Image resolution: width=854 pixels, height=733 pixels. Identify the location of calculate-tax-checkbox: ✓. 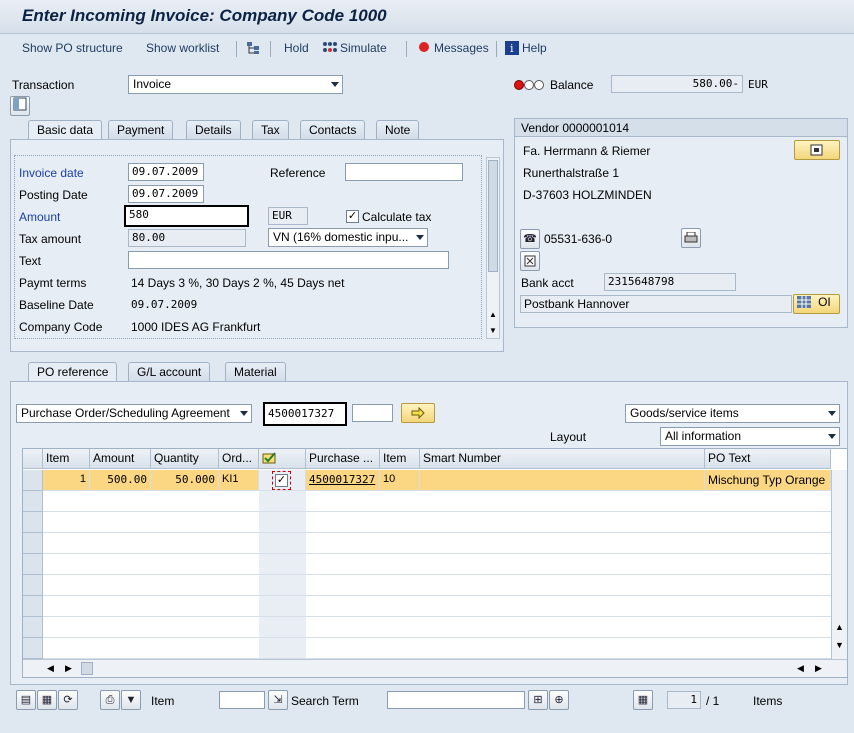
(352, 216).